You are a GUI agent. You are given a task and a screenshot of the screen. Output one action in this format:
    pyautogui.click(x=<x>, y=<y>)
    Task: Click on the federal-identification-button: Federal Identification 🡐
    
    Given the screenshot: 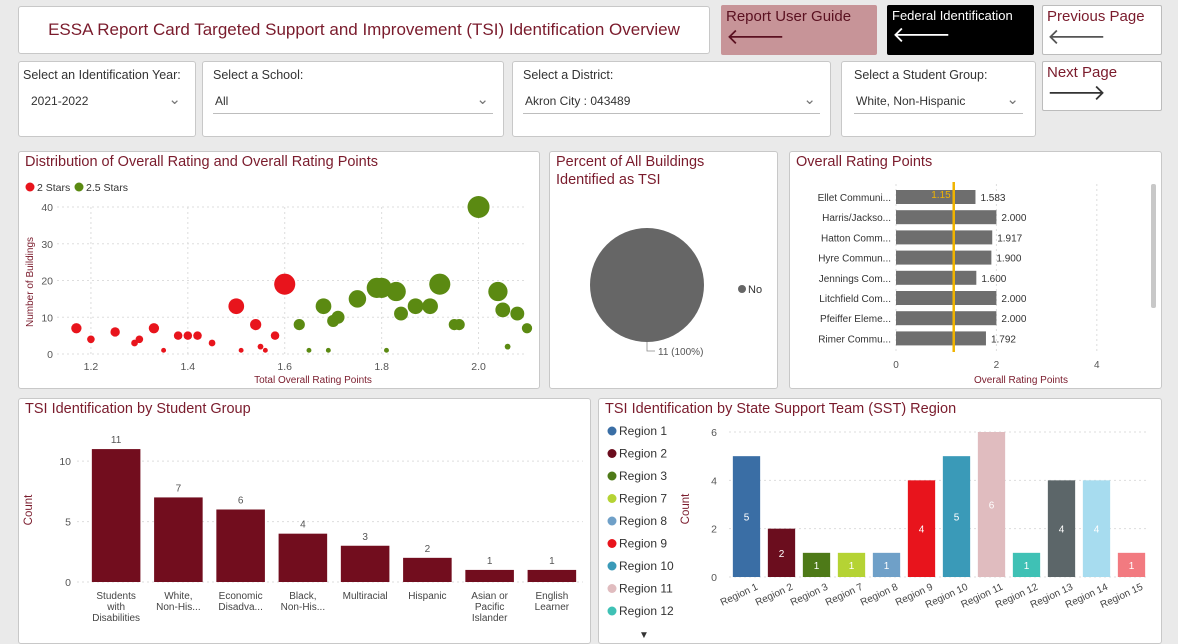 What is the action you would take?
    pyautogui.click(x=960, y=30)
    